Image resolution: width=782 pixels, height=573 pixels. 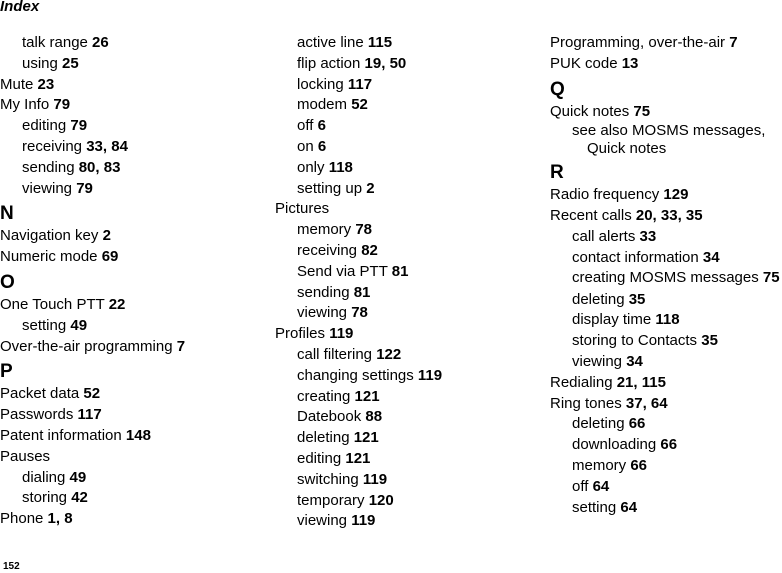 I want to click on index-entry: Recent calls 20, 33, 35, so click(x=666, y=216).